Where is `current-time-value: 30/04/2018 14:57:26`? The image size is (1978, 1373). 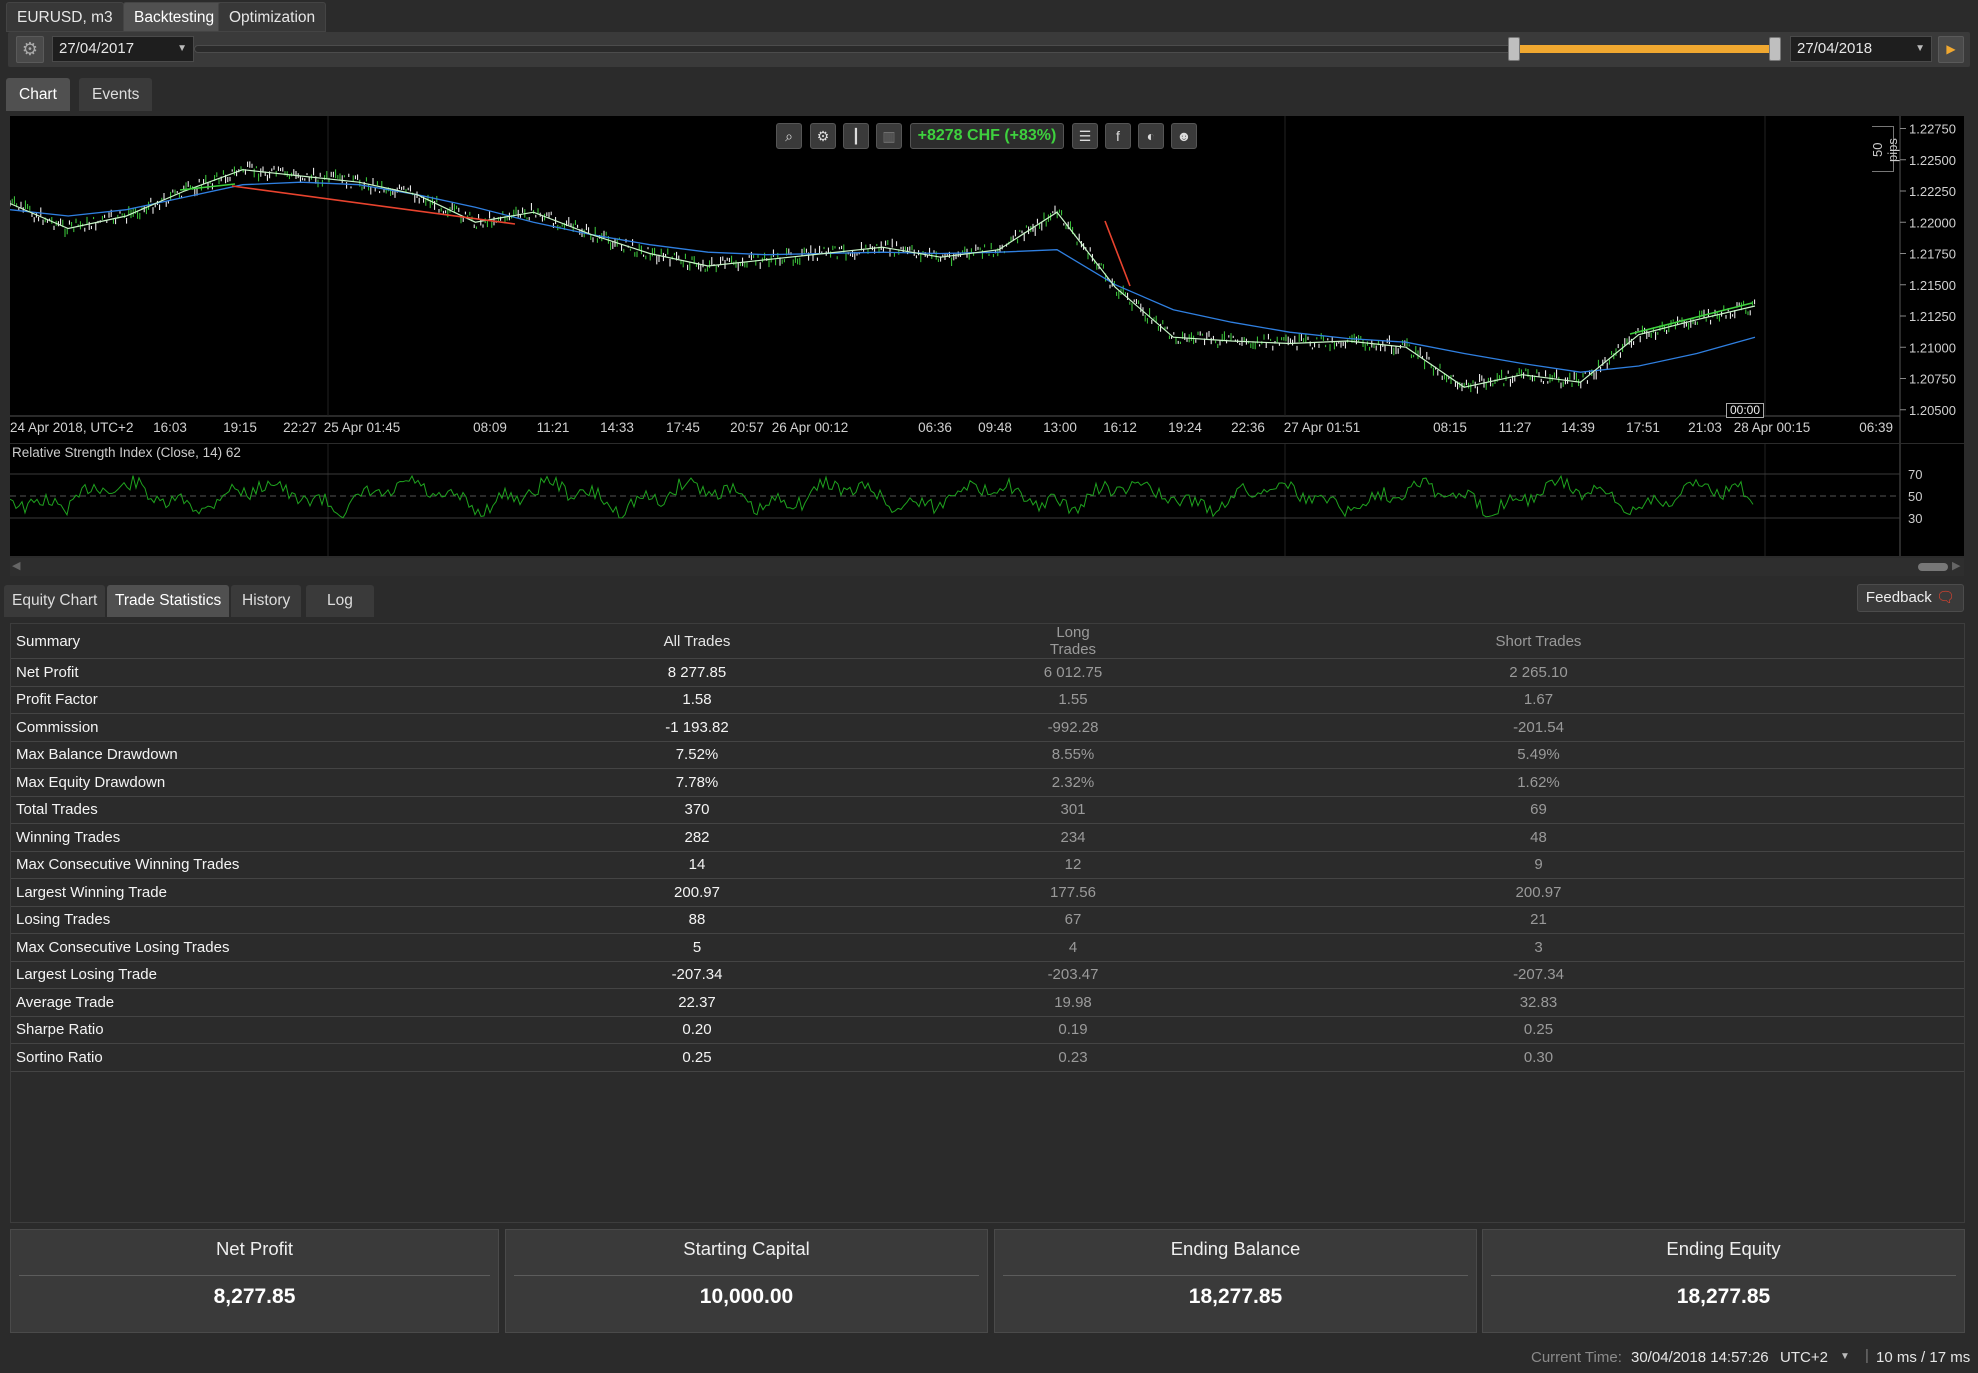
current-time-value: 30/04/2018 14:57:26 is located at coordinates (1700, 1357).